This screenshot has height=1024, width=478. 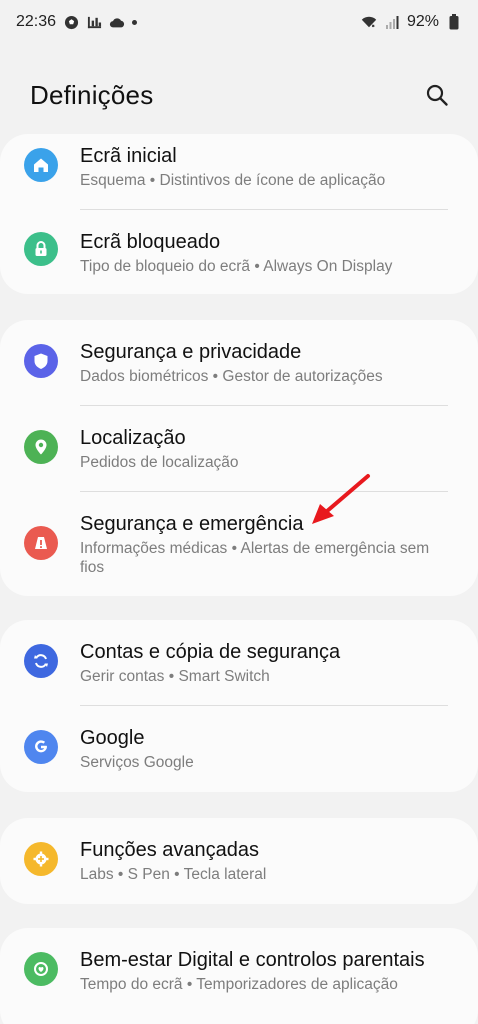 What do you see at coordinates (454, 22) in the screenshot?
I see `battery-icon` at bounding box center [454, 22].